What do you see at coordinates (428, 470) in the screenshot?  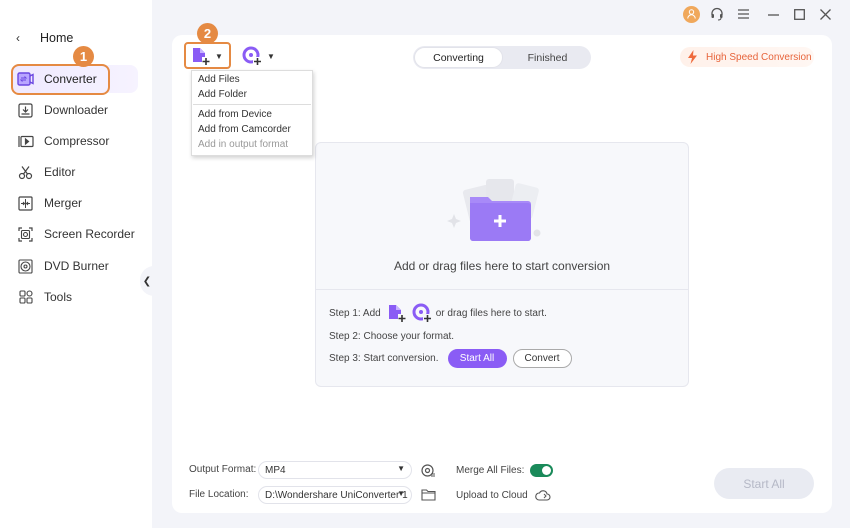 I see `format-settings-icon` at bounding box center [428, 470].